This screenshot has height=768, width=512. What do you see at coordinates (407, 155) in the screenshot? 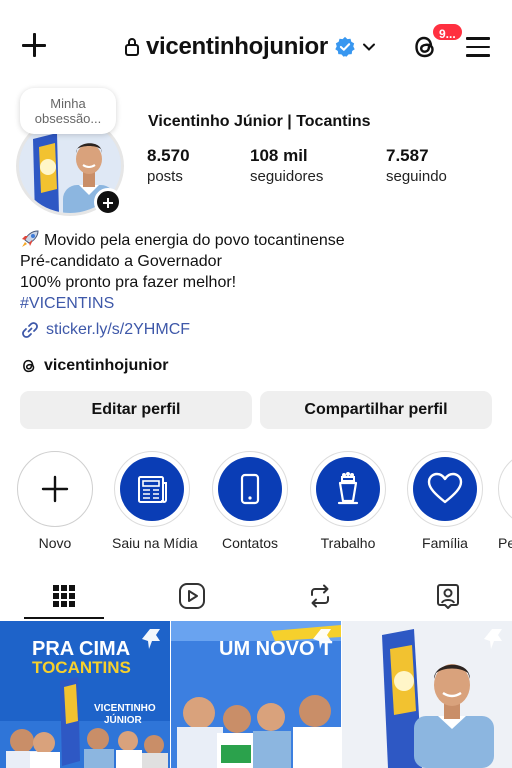
I see `stat-value: 7.587` at bounding box center [407, 155].